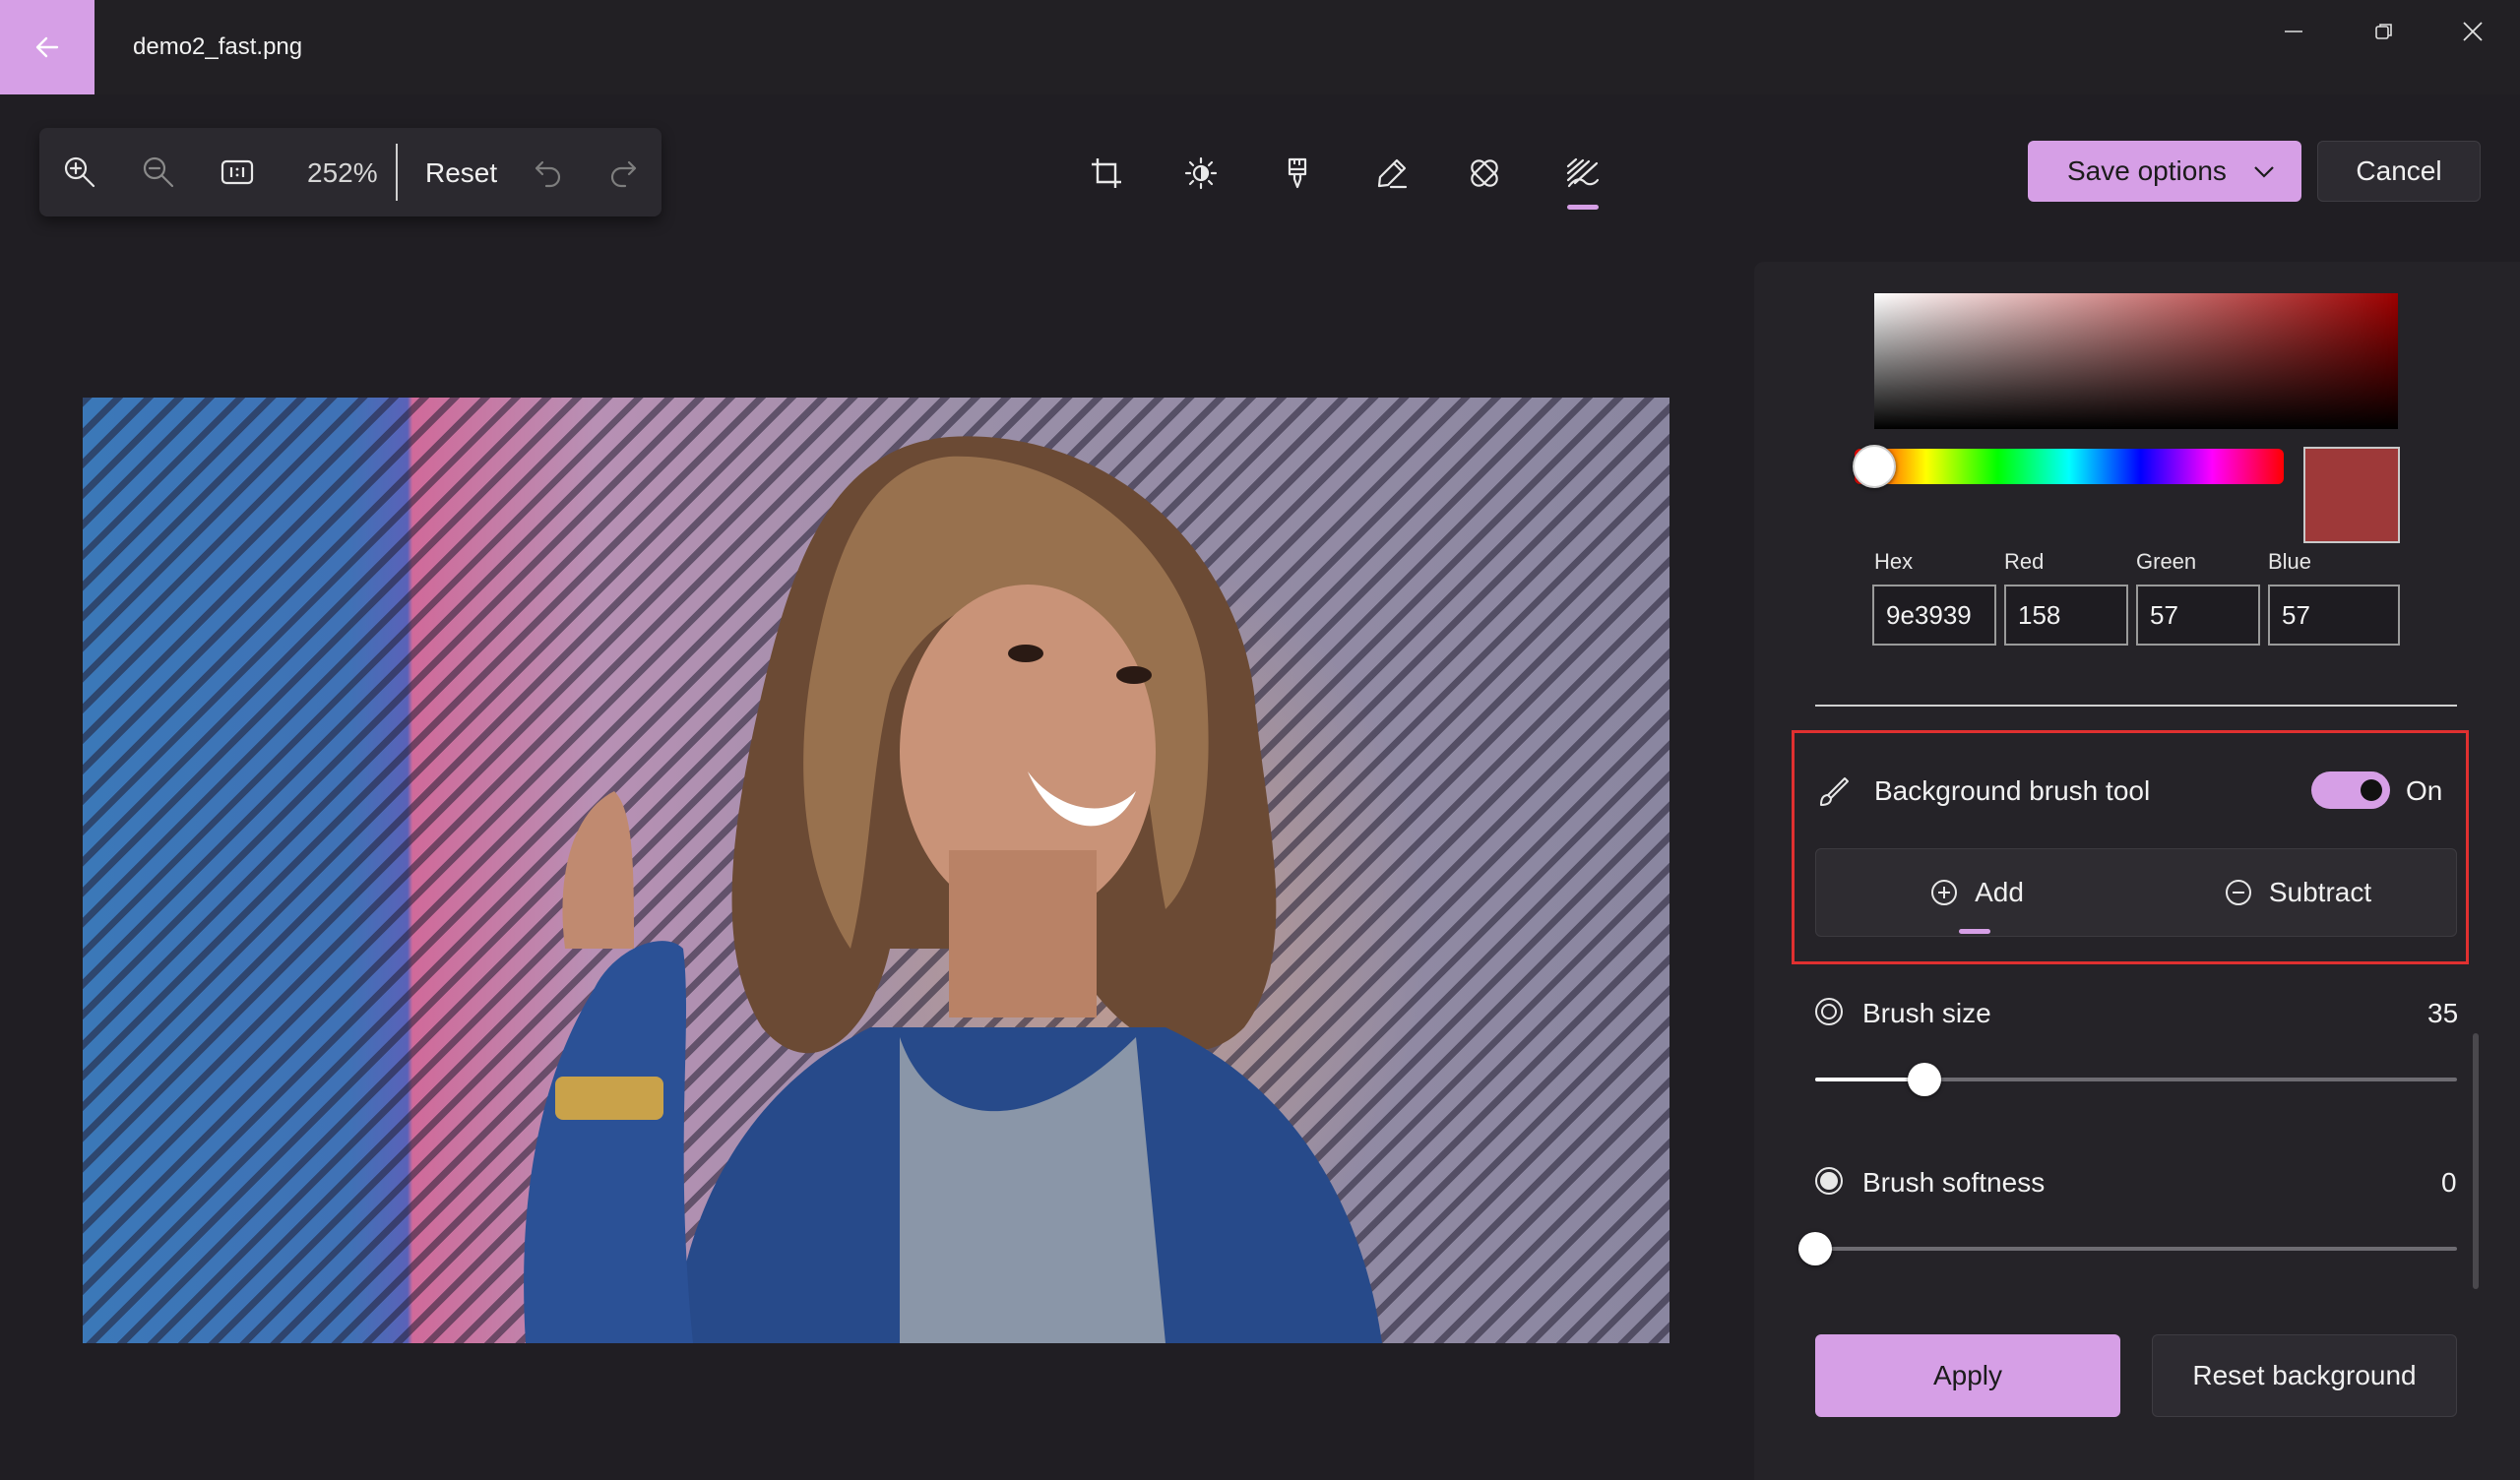  I want to click on back-arrow-icon, so click(47, 47).